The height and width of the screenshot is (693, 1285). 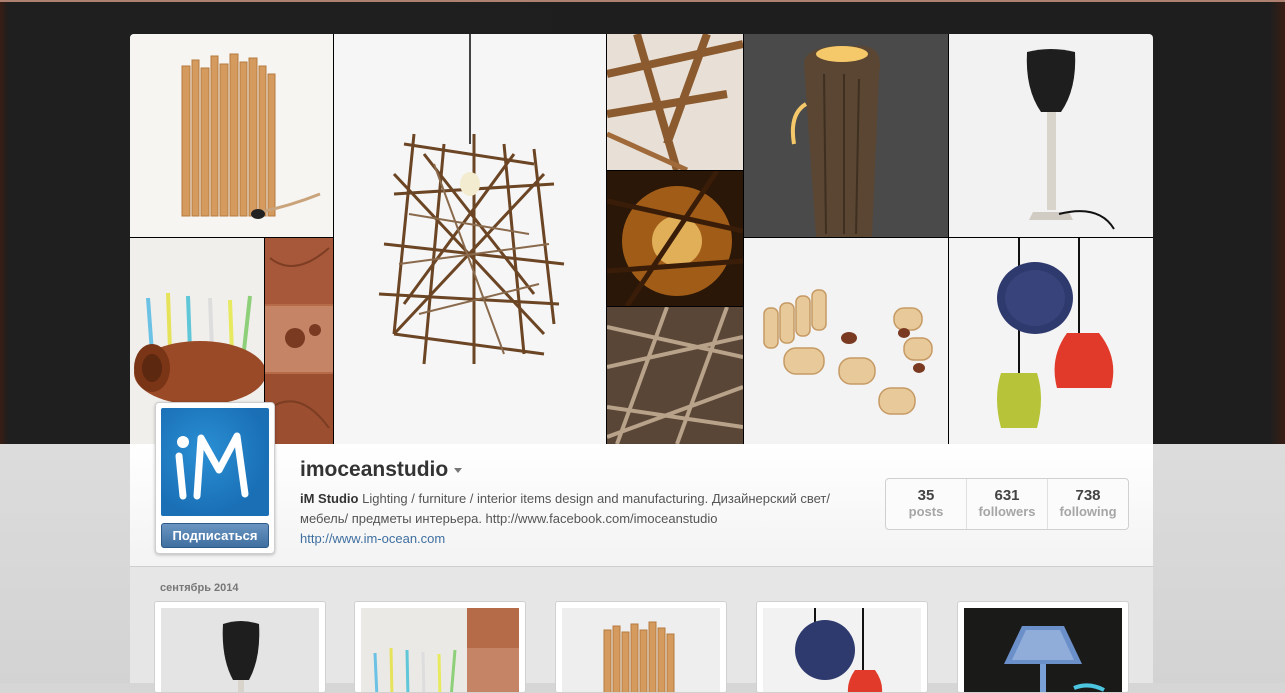 What do you see at coordinates (240, 647) in the screenshot?
I see `feed-photo-floor-lamp` at bounding box center [240, 647].